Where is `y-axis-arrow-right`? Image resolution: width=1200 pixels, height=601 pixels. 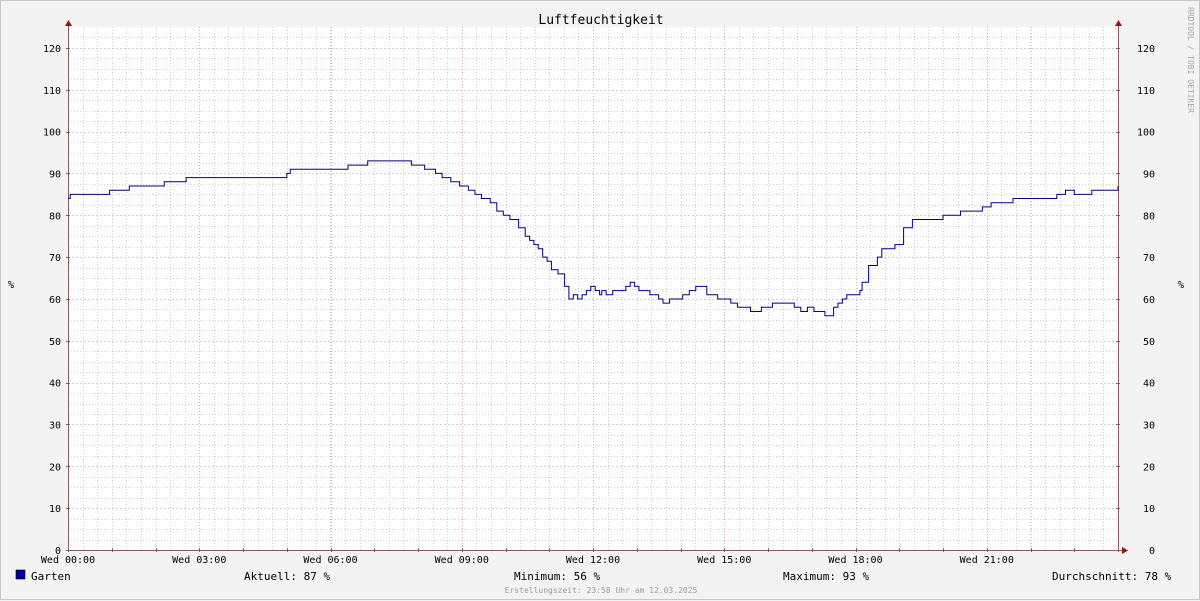 y-axis-arrow-right is located at coordinates (1118, 23).